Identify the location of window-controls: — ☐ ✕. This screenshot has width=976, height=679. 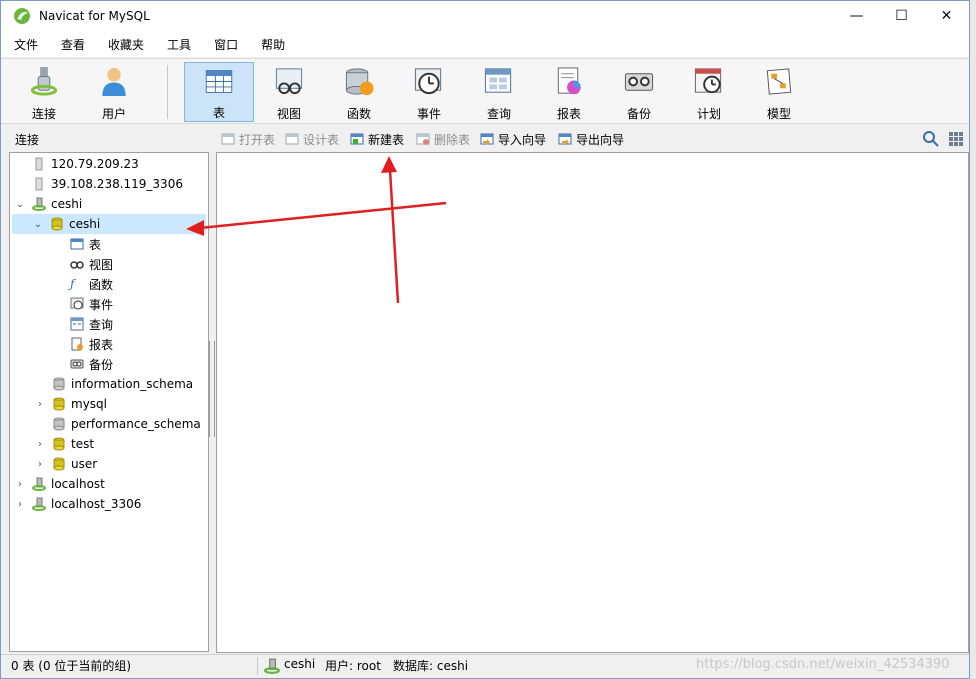
(901, 16).